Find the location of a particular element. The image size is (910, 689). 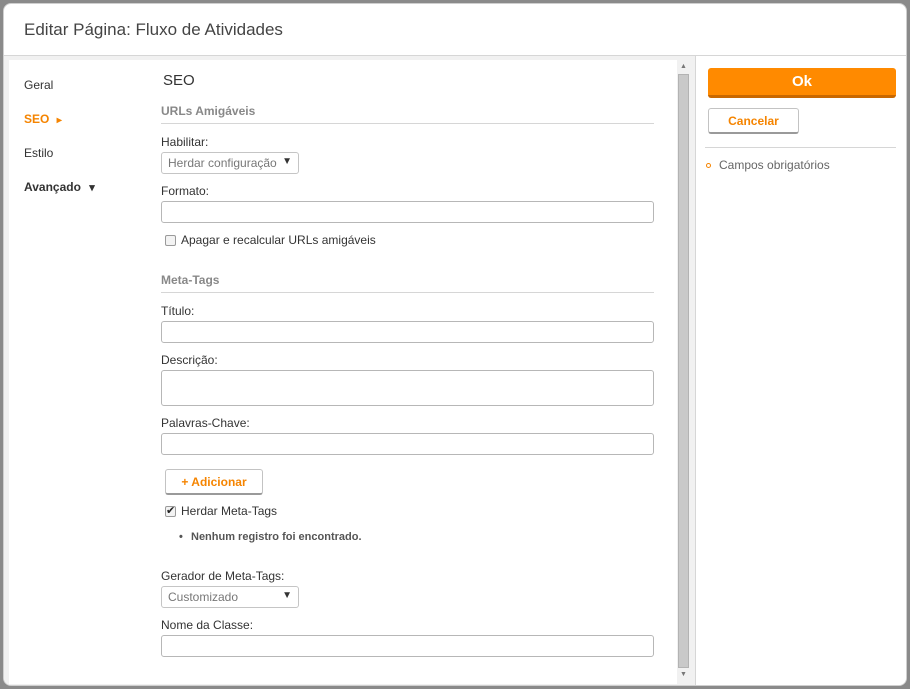

enable-select: Herdar configuração ▼ is located at coordinates (230, 163).